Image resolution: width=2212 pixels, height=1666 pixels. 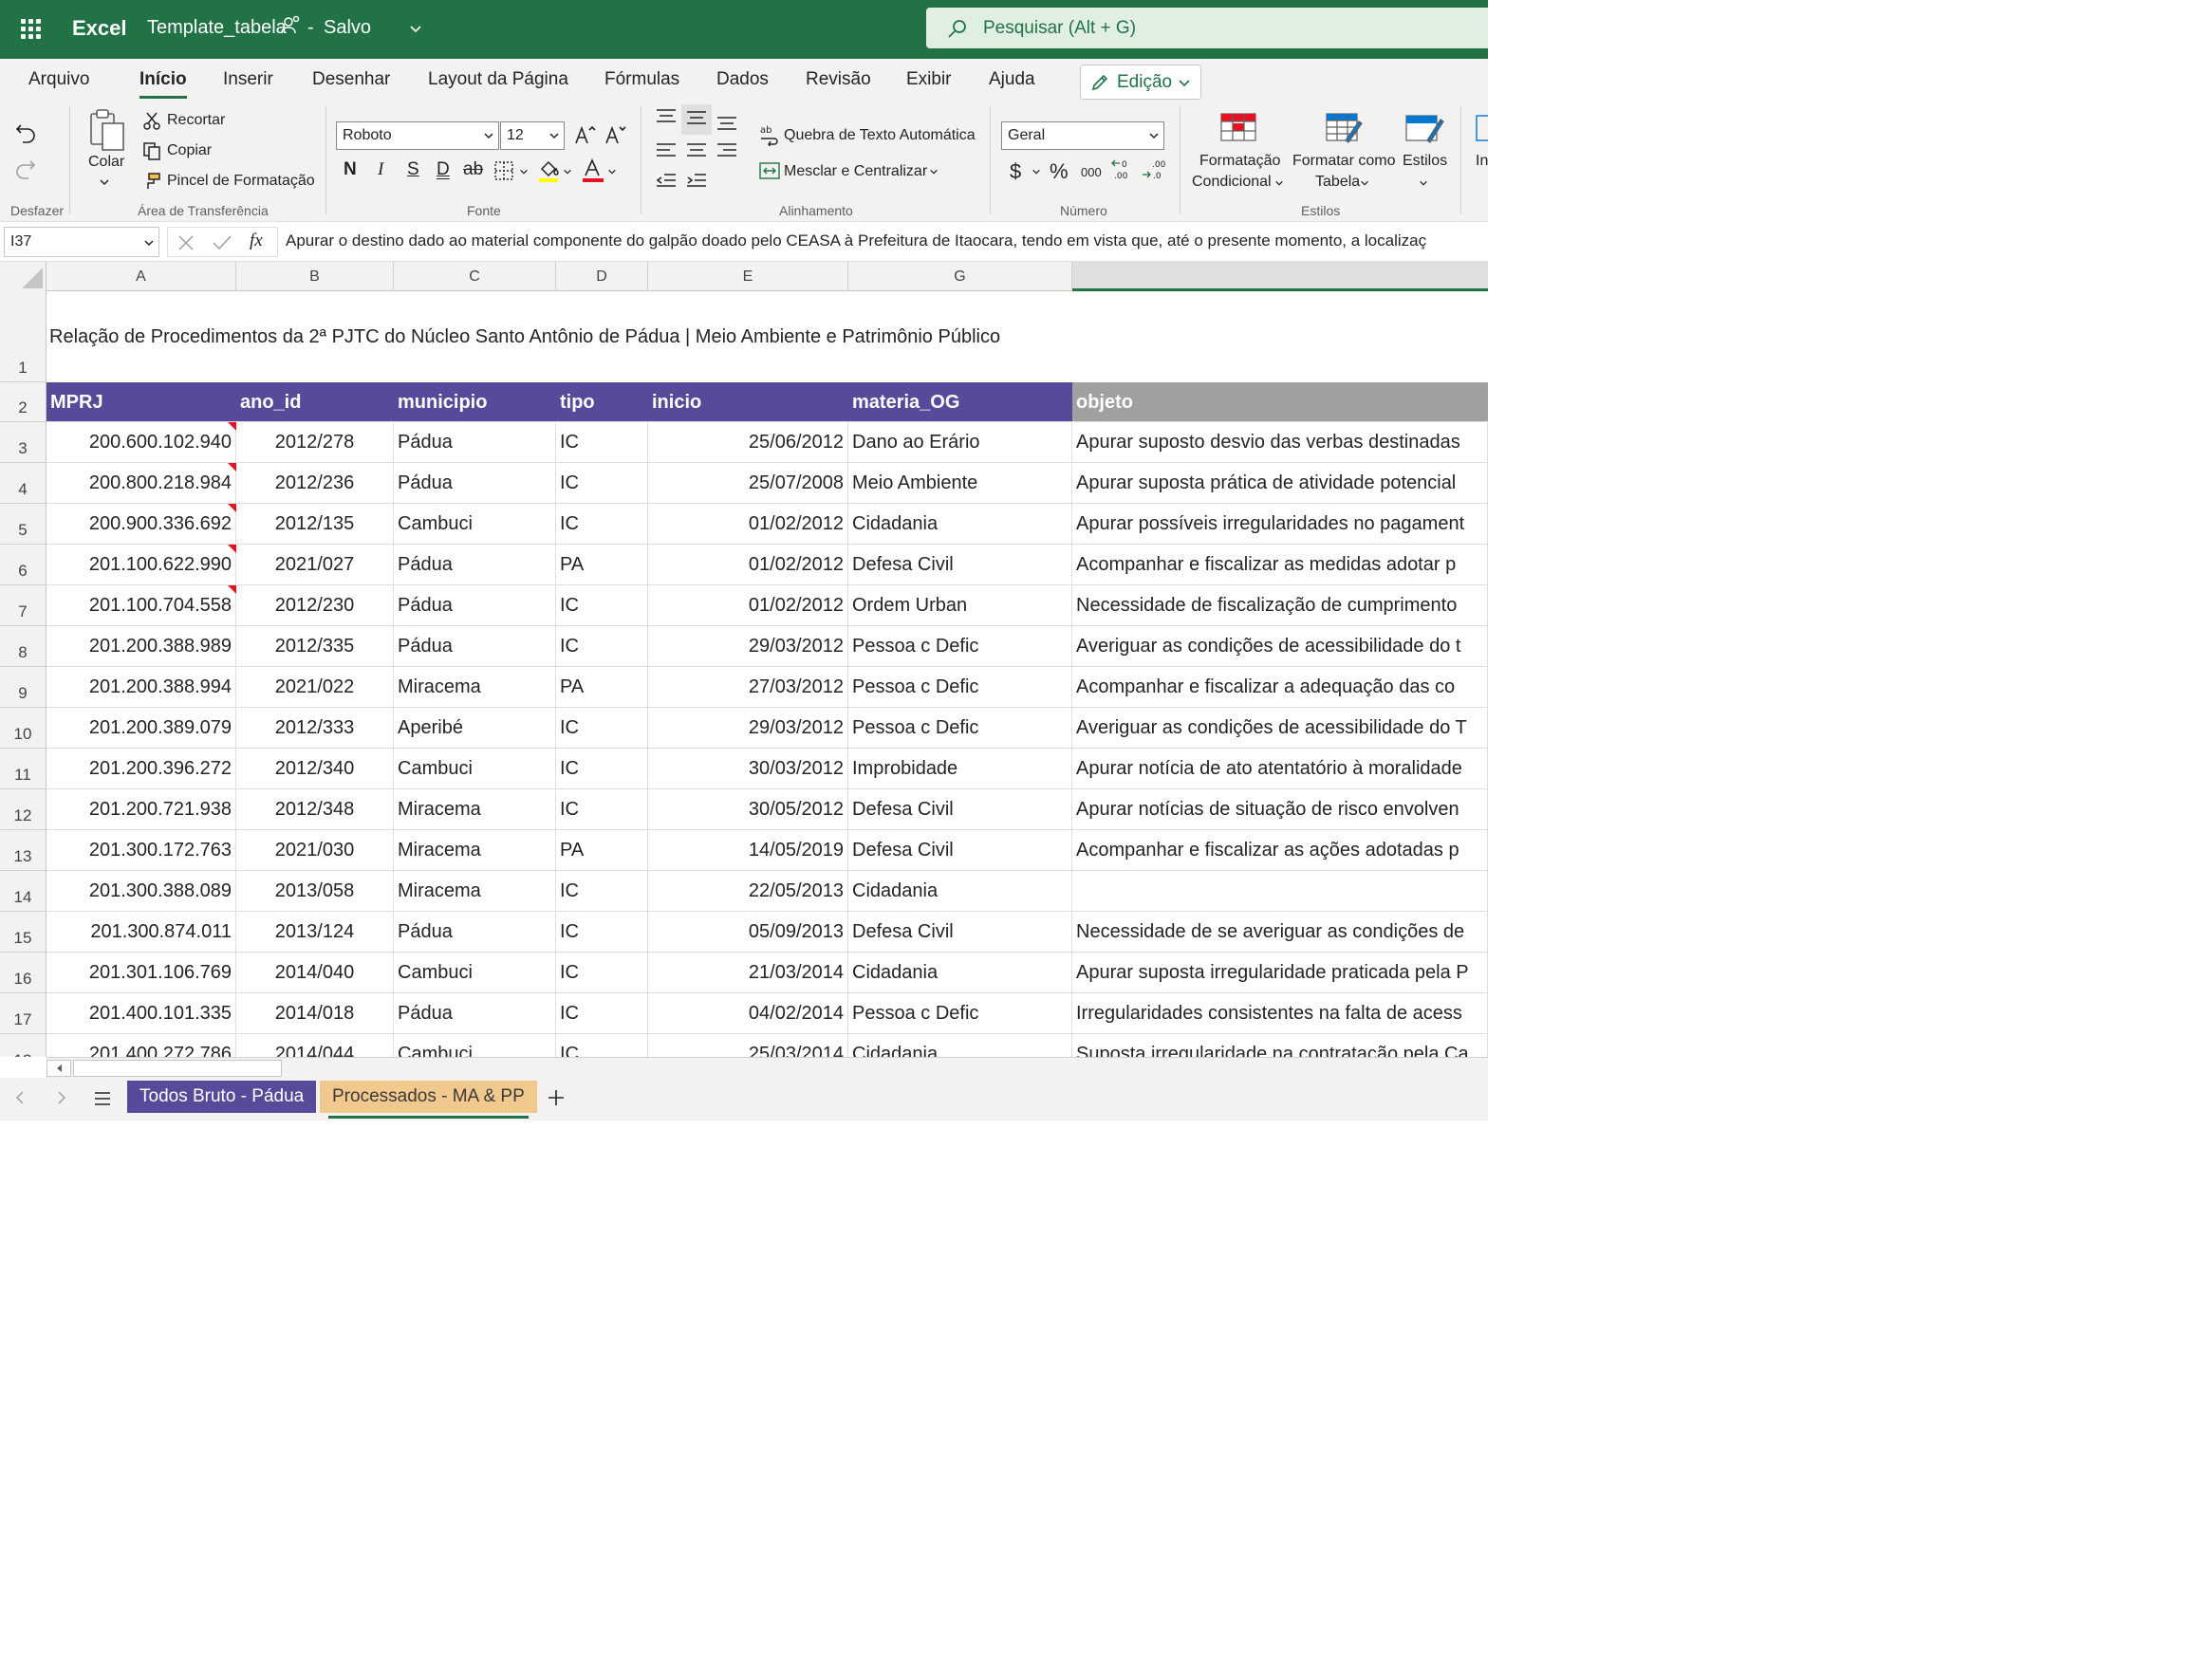 What do you see at coordinates (748, 1013) in the screenshot?
I see `cell-inicio: 04/02/2014` at bounding box center [748, 1013].